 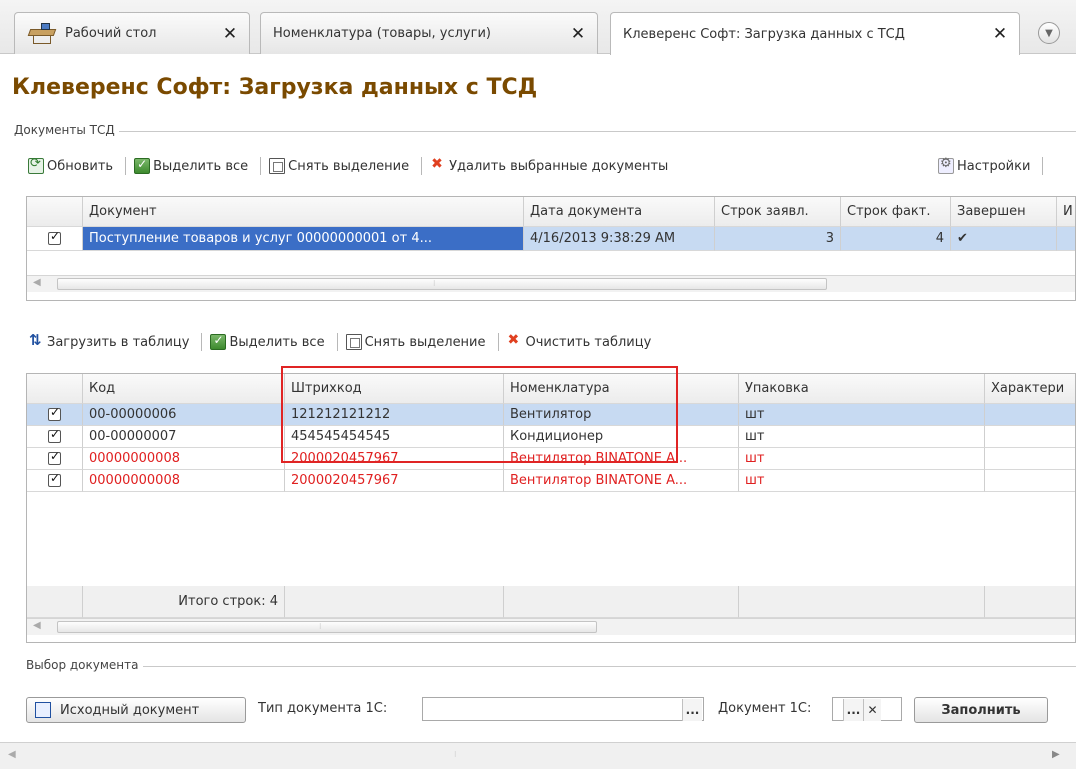 What do you see at coordinates (132, 33) in the screenshot?
I see `tab-desktop: Рабочий стол ✕` at bounding box center [132, 33].